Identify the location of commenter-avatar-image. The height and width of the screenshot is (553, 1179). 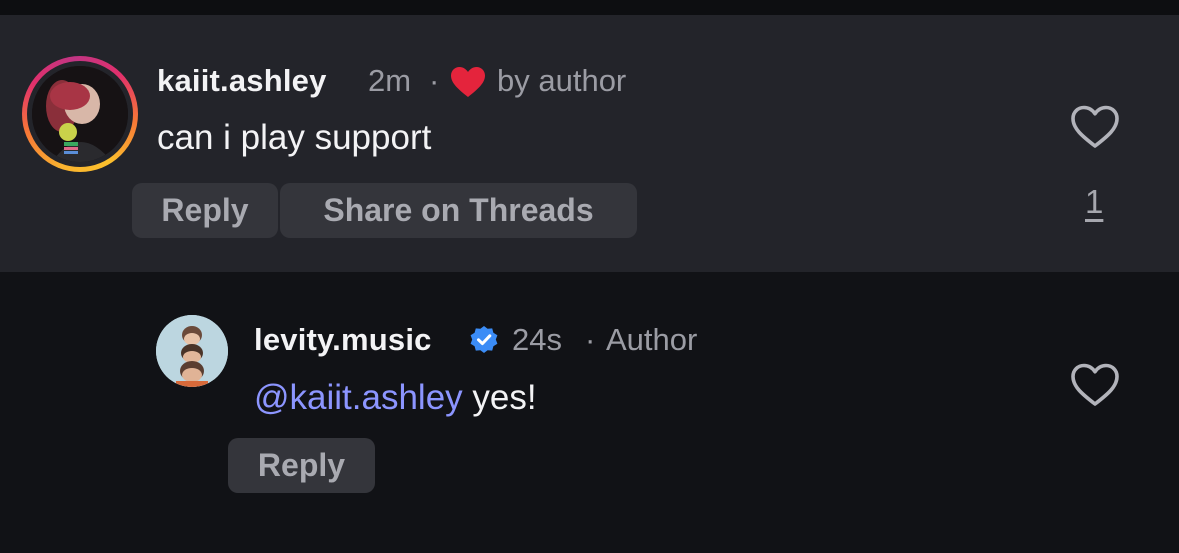
(80, 114).